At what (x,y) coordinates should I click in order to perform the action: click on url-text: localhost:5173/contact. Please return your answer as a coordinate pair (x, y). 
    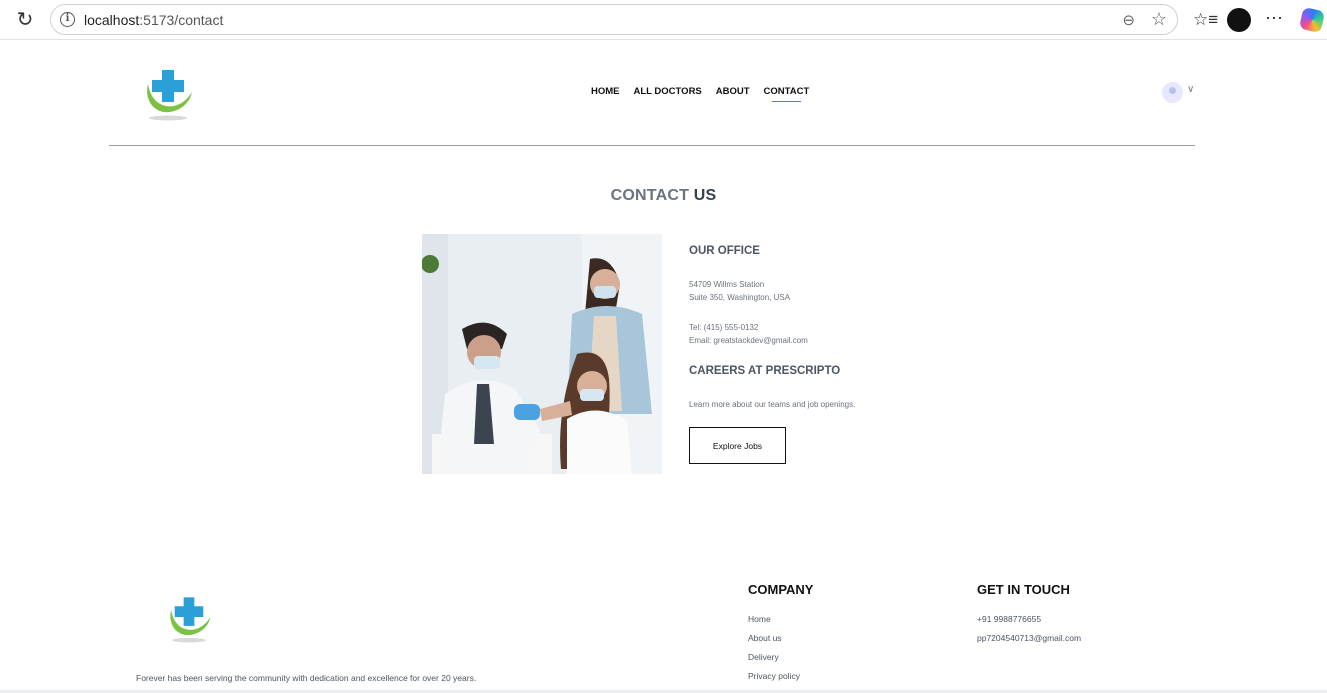
    Looking at the image, I should click on (153, 20).